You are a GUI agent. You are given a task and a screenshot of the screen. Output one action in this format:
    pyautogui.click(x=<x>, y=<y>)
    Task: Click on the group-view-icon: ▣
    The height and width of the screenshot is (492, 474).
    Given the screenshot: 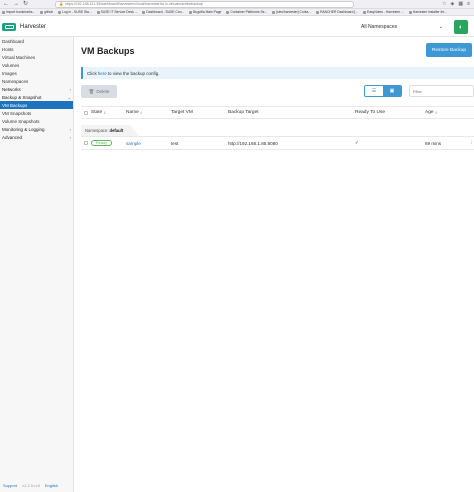 What is the action you would take?
    pyautogui.click(x=392, y=91)
    